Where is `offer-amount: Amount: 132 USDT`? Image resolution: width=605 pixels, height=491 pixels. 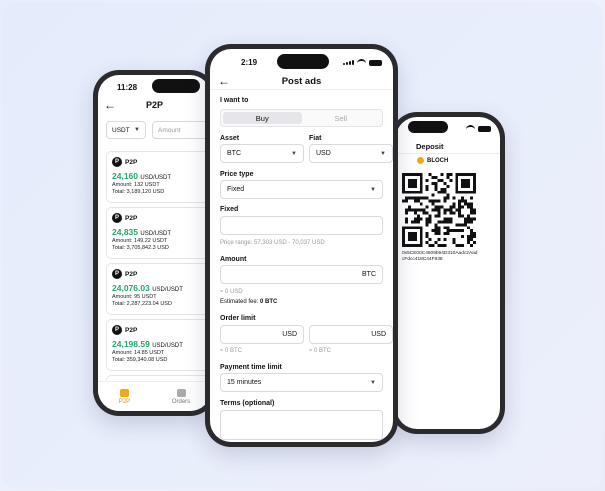
offer-amount: Amount: 132 USDT is located at coordinates (136, 185).